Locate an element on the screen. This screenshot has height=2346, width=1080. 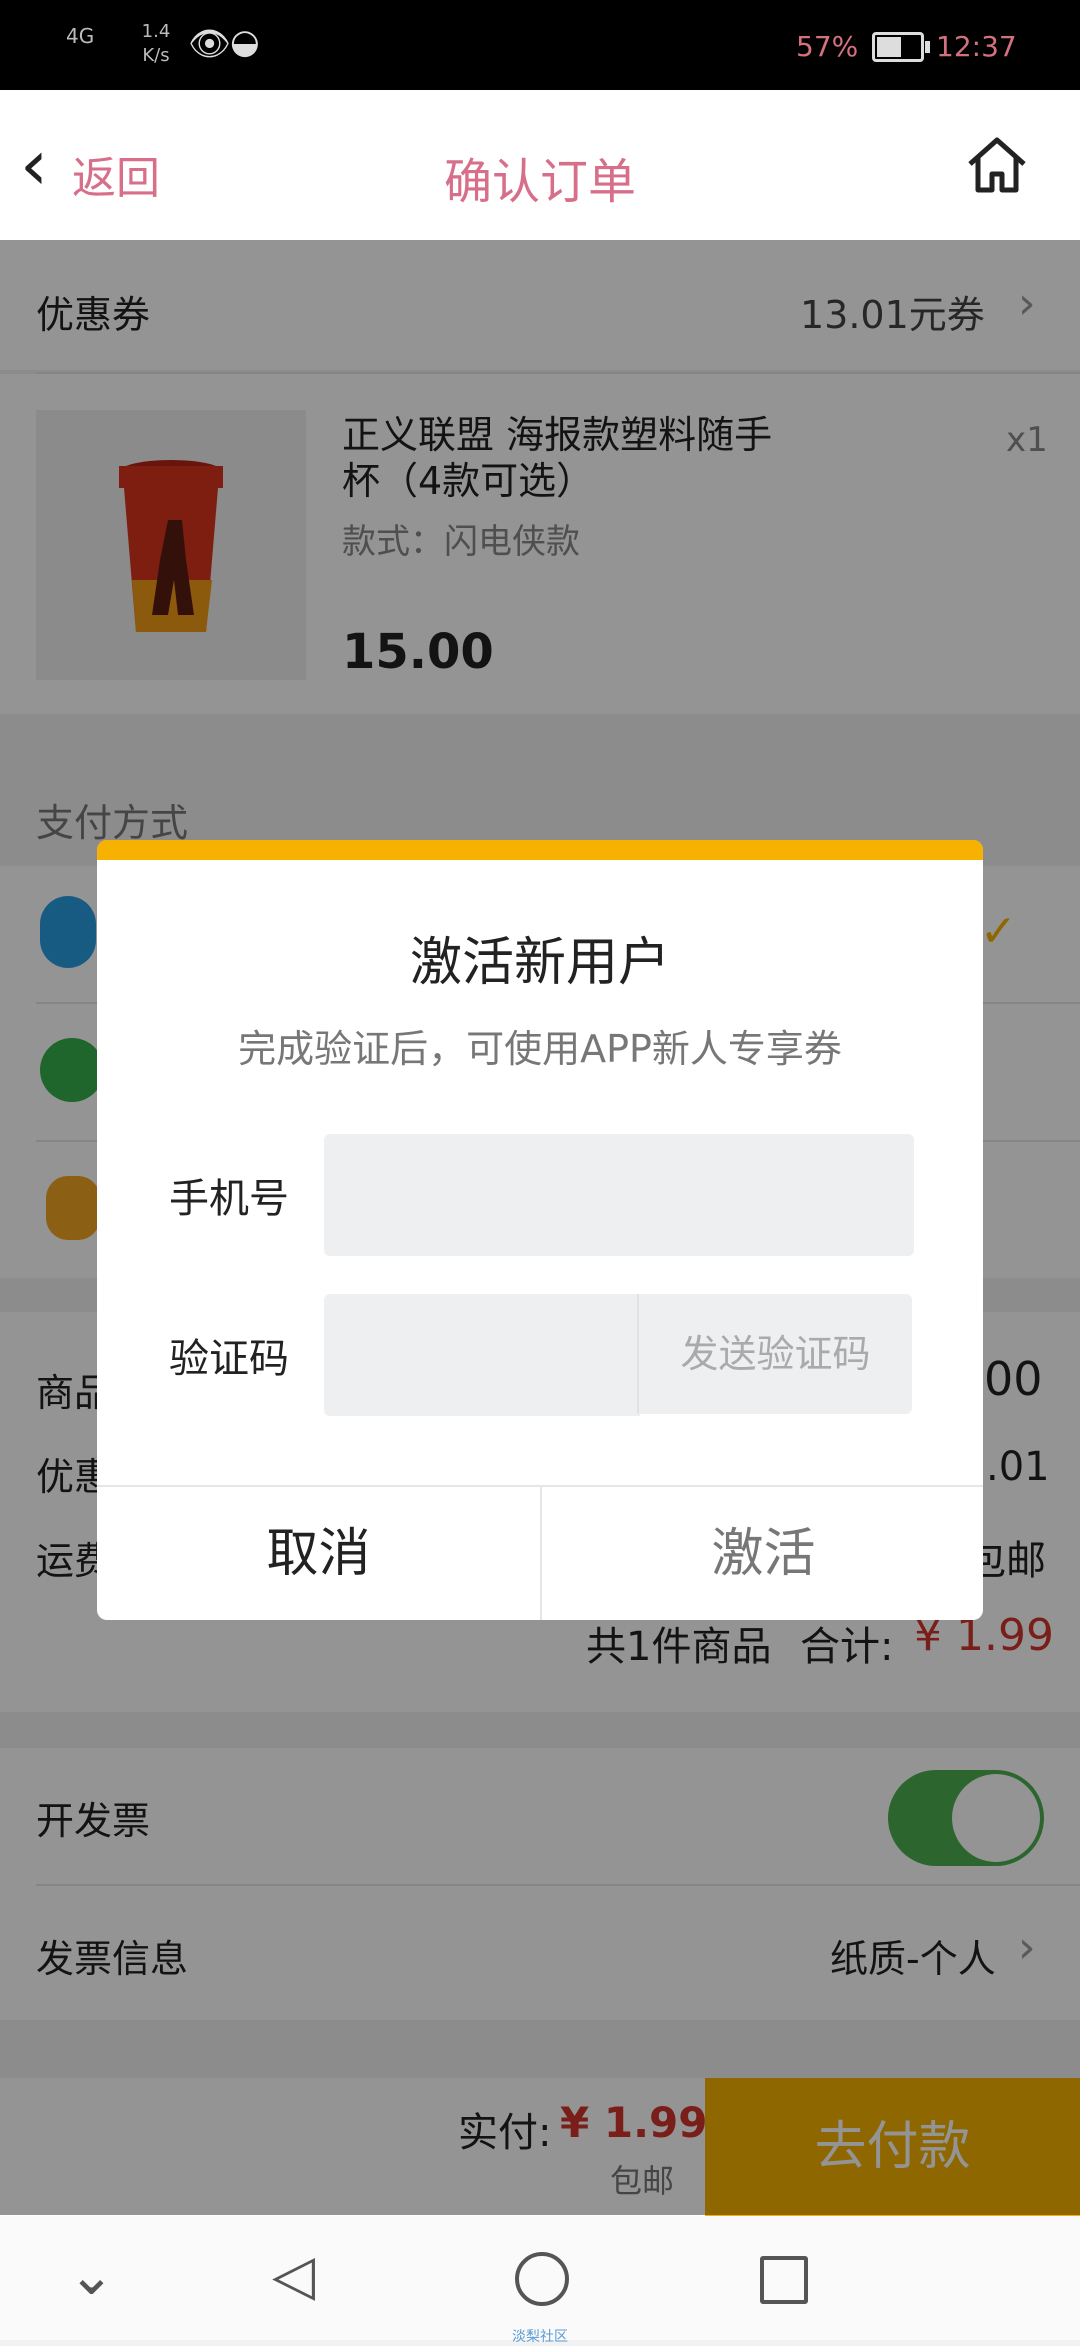
system-nav-bar: ⌄ ◁ 淡梨社区 is located at coordinates (540, 2280).